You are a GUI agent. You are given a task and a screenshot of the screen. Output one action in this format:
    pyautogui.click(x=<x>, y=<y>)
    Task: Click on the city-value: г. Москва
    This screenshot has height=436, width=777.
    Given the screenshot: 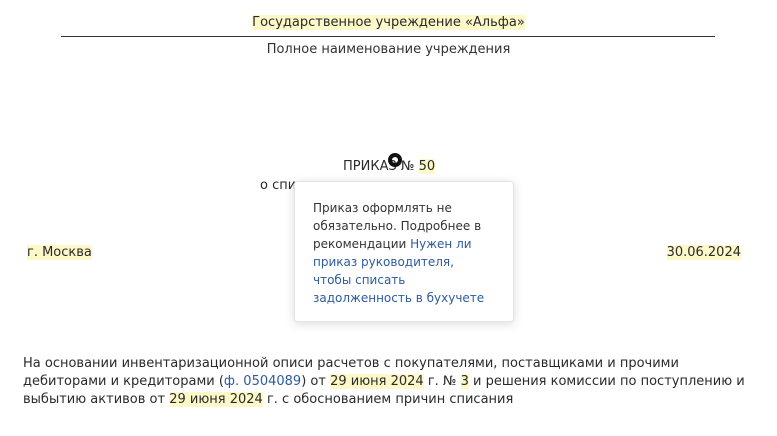 What is the action you would take?
    pyautogui.click(x=59, y=252)
    